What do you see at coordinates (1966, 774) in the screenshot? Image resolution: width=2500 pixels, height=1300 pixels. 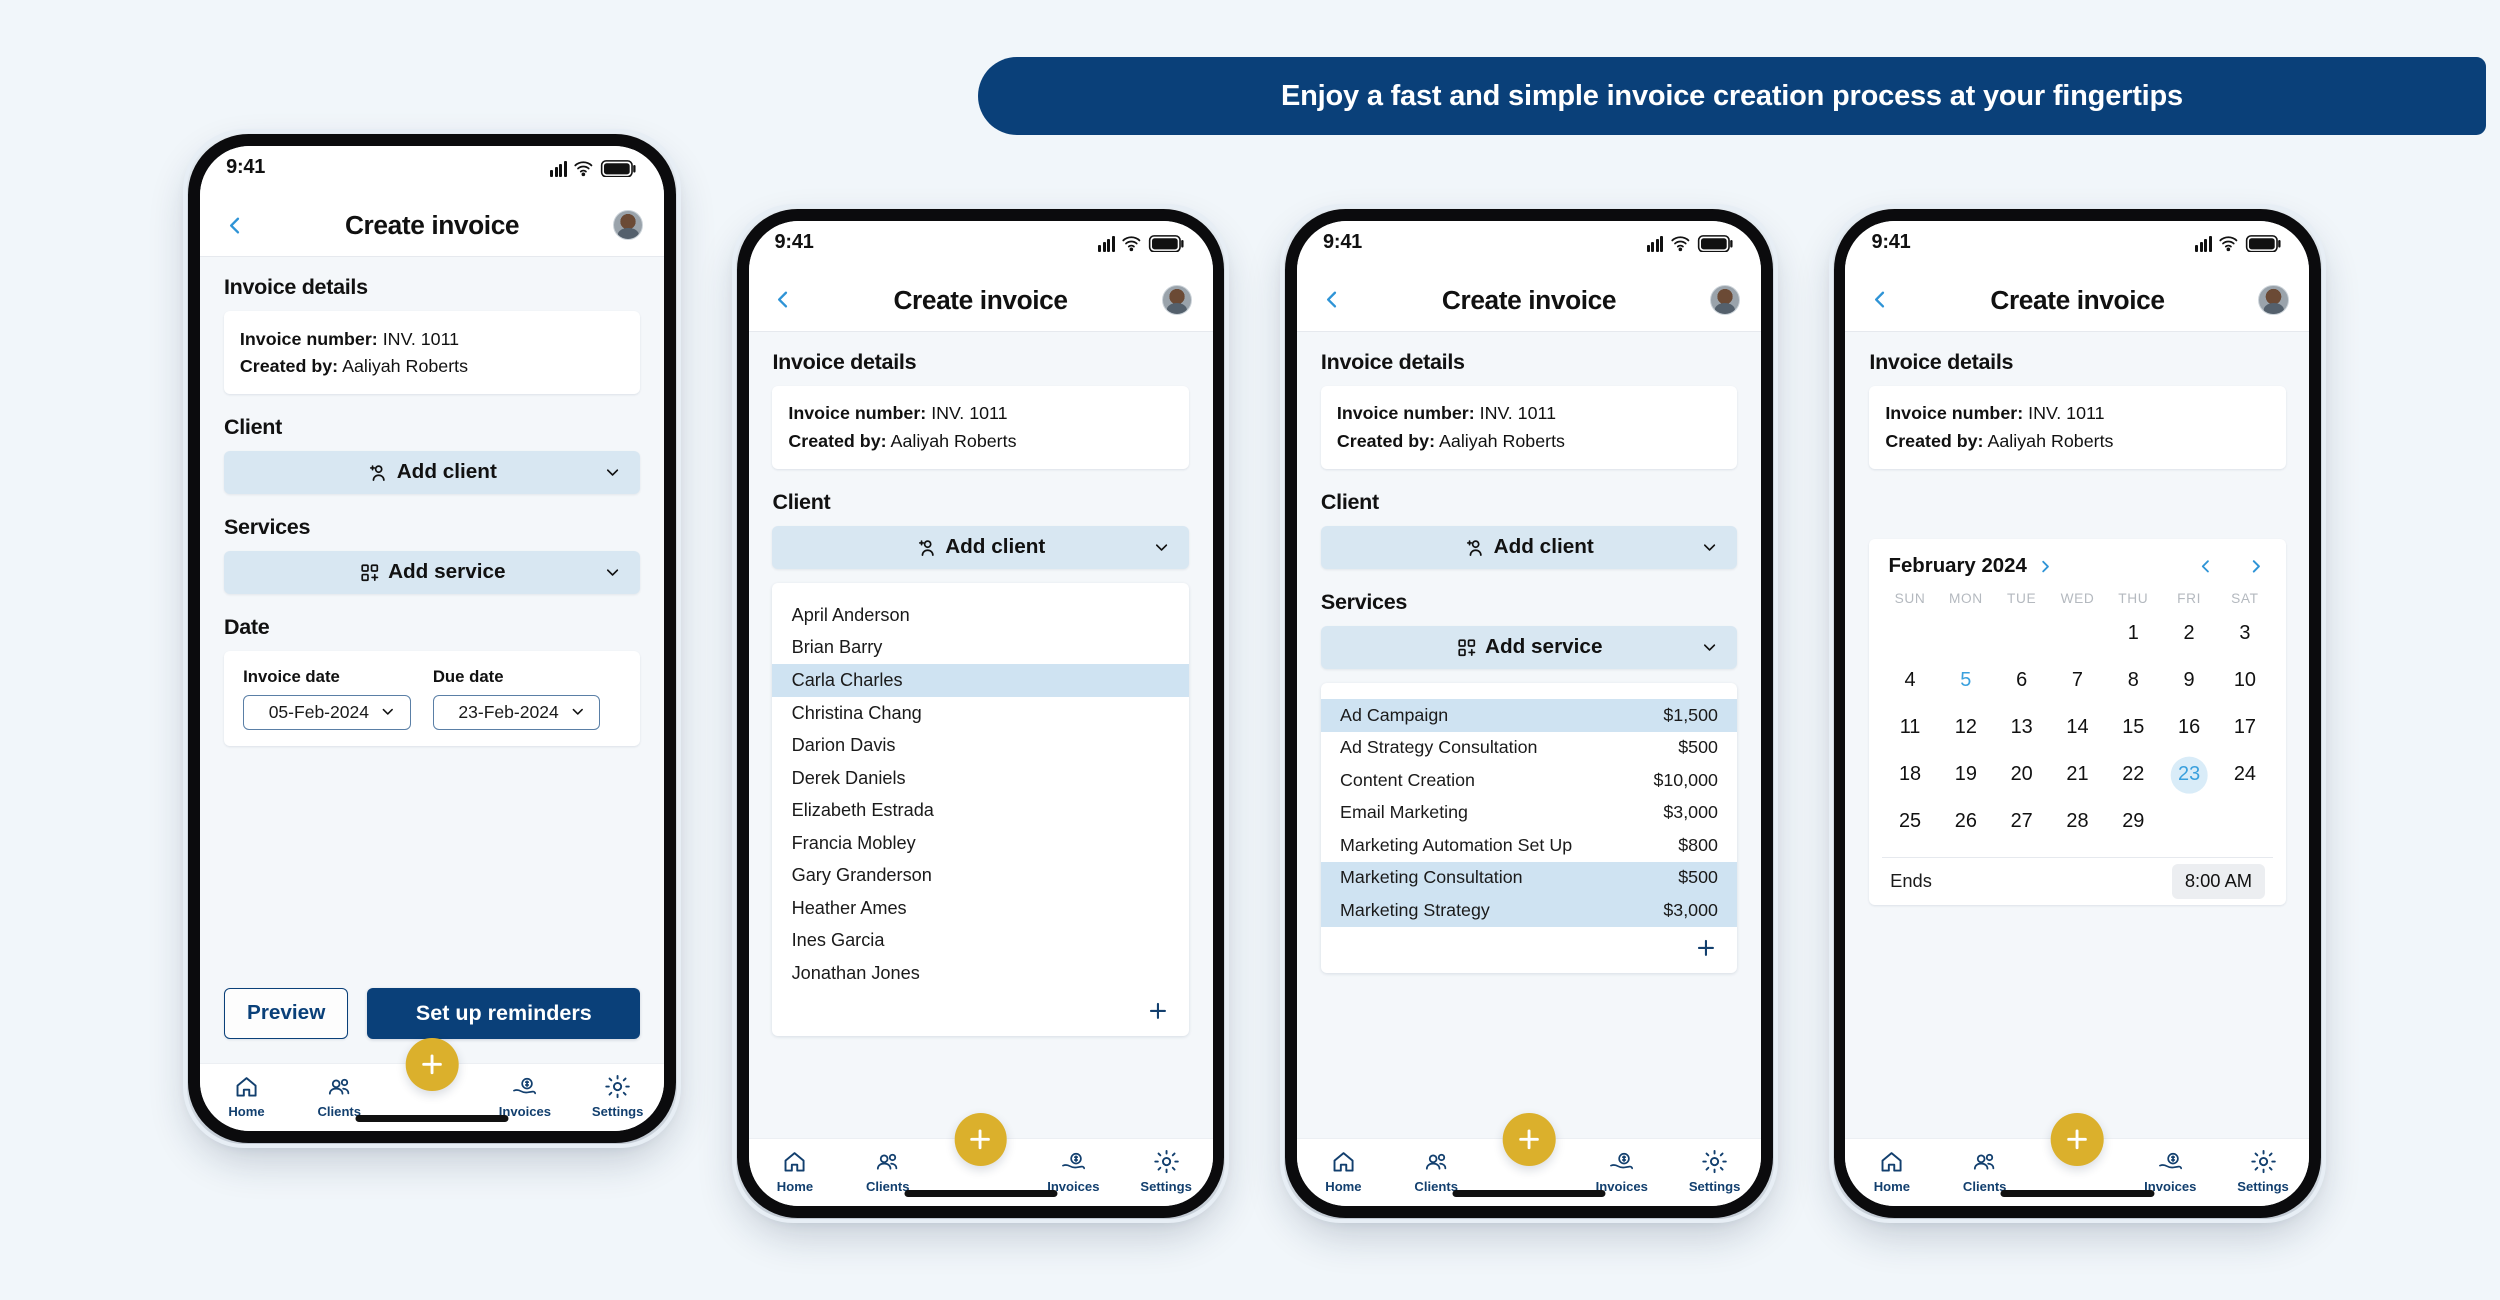 I see `calendar-day: 19` at bounding box center [1966, 774].